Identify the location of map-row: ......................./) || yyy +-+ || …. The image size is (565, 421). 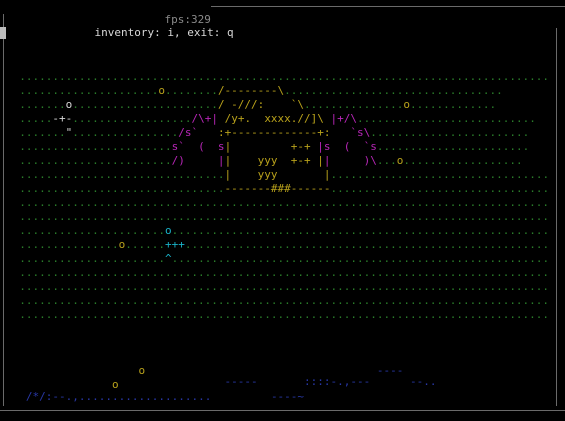
(264, 161).